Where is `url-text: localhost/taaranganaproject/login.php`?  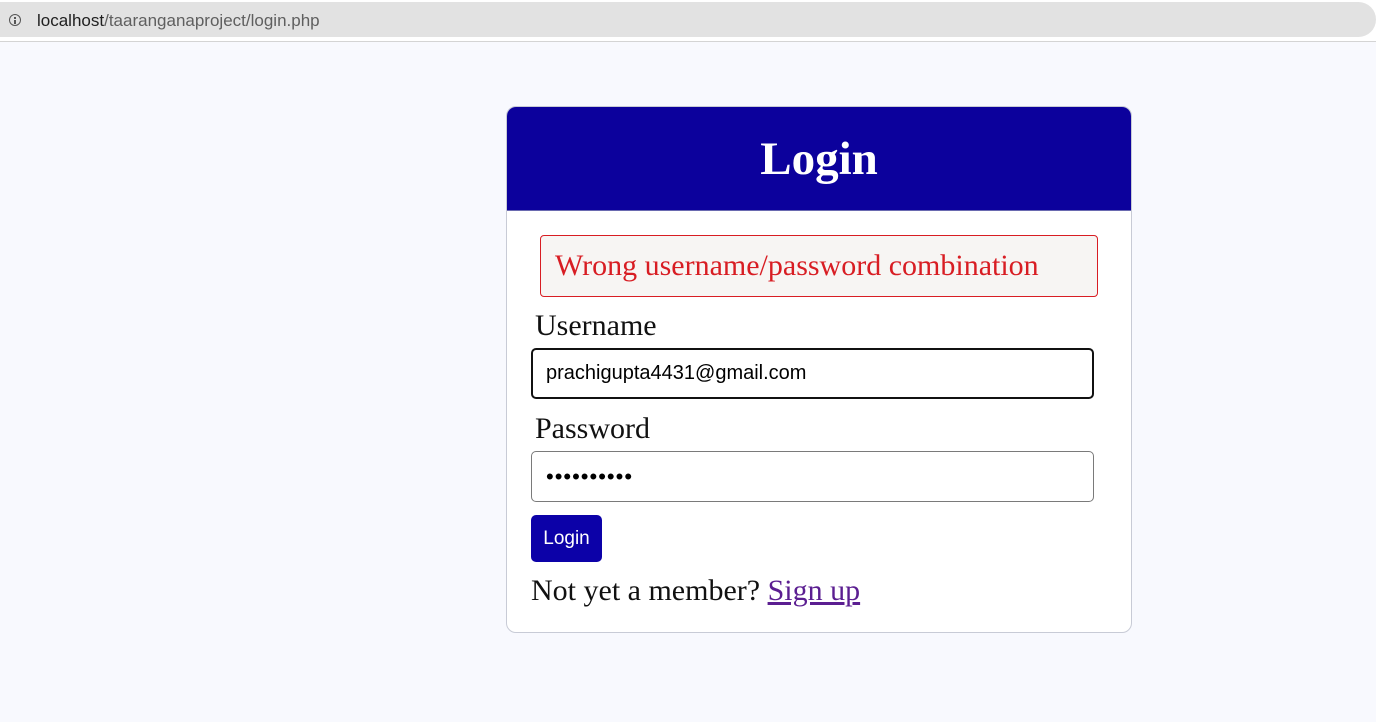 url-text: localhost/taaranganaproject/login.php is located at coordinates (178, 21).